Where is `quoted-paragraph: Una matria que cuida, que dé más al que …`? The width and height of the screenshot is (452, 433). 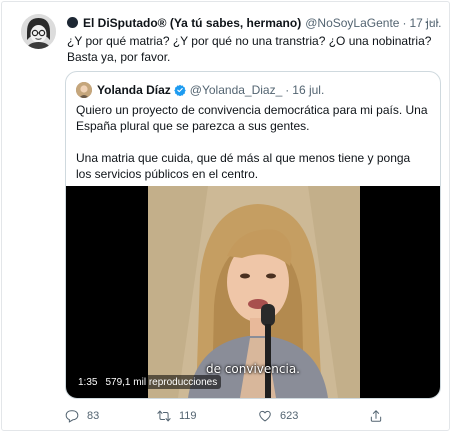 quoted-paragraph: Una matria que cuida, que dé más al que … is located at coordinates (243, 166).